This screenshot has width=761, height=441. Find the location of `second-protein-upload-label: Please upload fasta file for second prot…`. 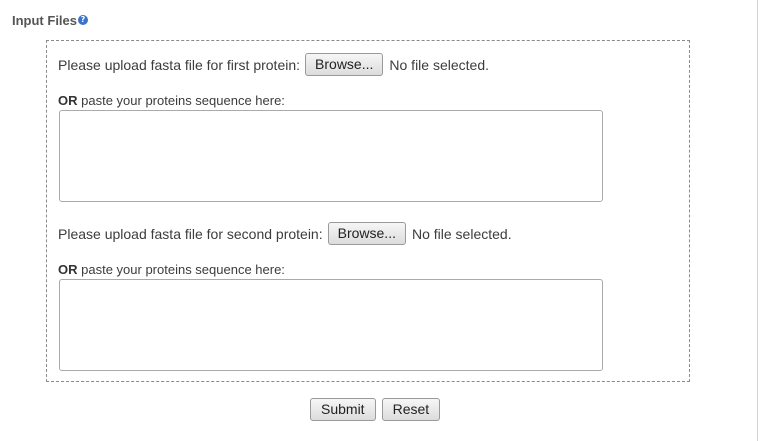

second-protein-upload-label: Please upload fasta file for second prot… is located at coordinates (190, 233).